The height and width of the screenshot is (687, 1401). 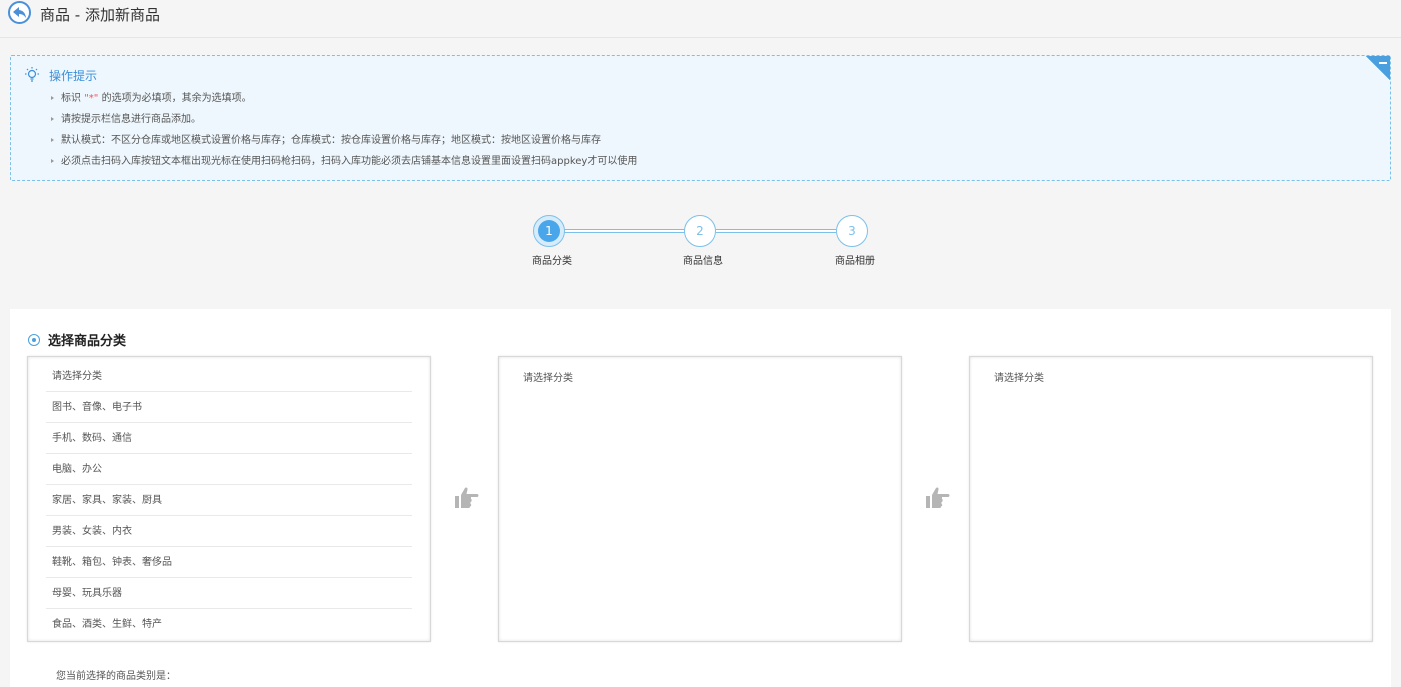 I want to click on list-item: 母婴、玩具乐器, so click(x=229, y=593).